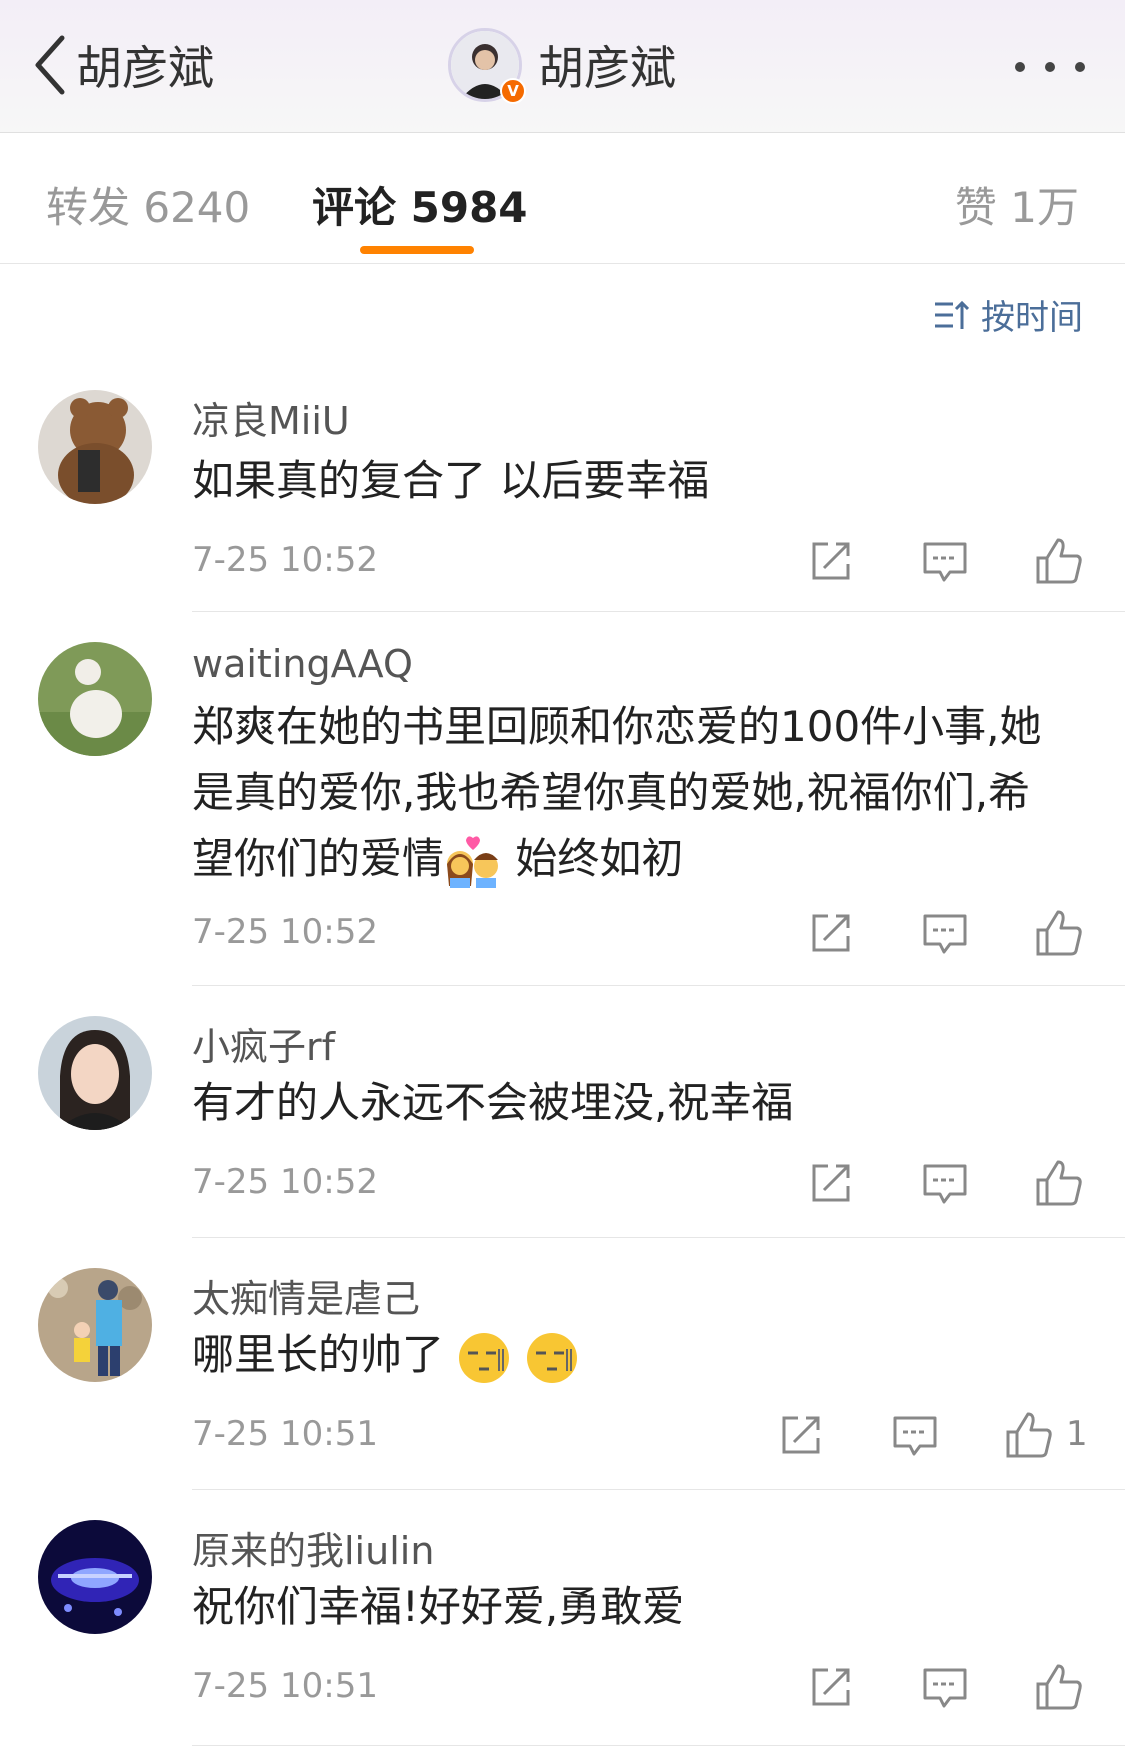 This screenshot has height=1763, width=1125. I want to click on like-count: 1, so click(1077, 1434).